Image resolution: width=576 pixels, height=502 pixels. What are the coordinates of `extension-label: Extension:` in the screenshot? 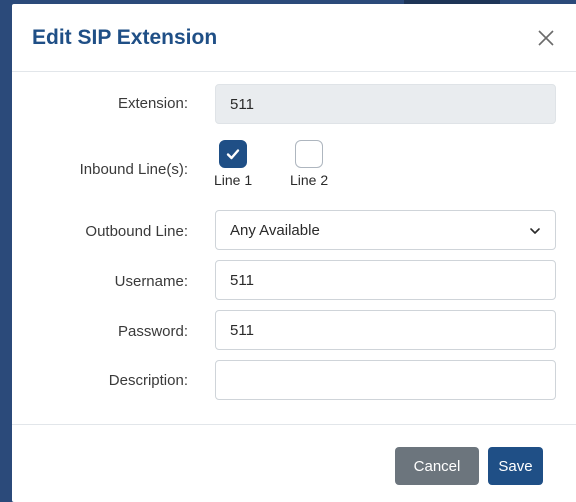 It's located at (152, 103).